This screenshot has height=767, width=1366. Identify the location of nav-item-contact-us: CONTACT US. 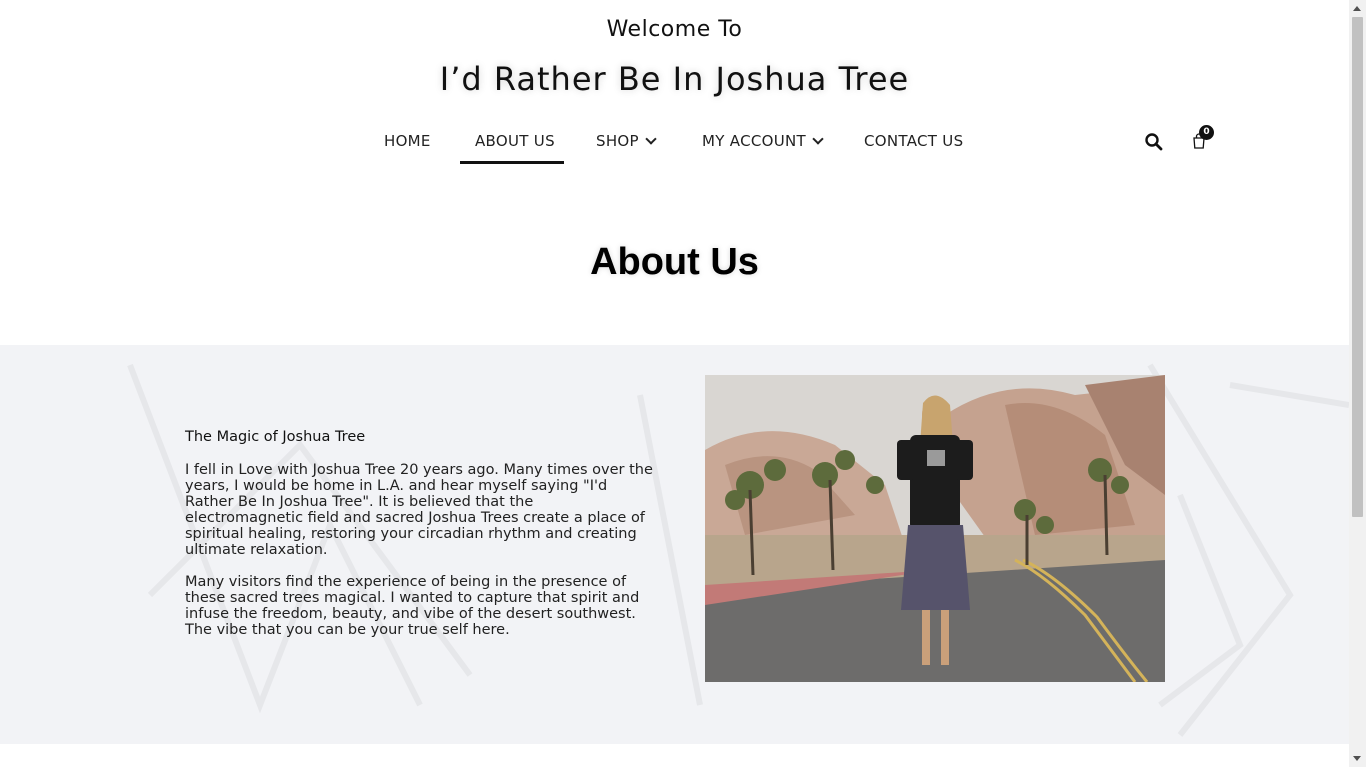
(913, 141).